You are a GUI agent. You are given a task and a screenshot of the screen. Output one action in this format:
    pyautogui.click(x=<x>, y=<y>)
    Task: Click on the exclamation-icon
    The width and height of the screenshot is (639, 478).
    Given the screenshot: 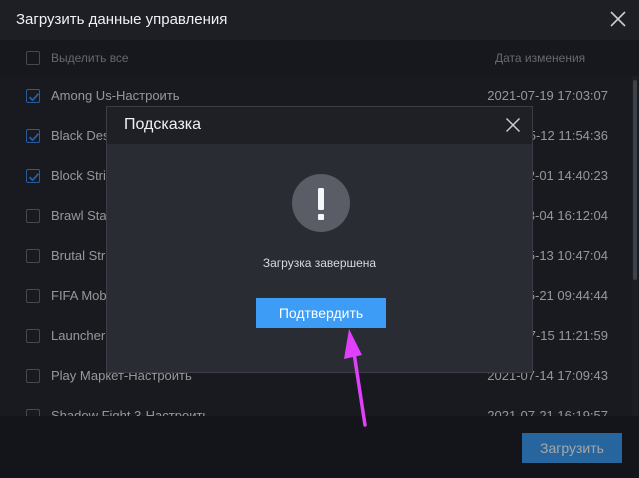 What is the action you would take?
    pyautogui.click(x=321, y=203)
    